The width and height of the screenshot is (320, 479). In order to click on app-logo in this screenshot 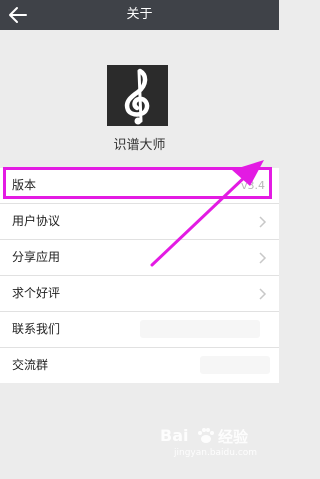, I will do `click(137, 95)`.